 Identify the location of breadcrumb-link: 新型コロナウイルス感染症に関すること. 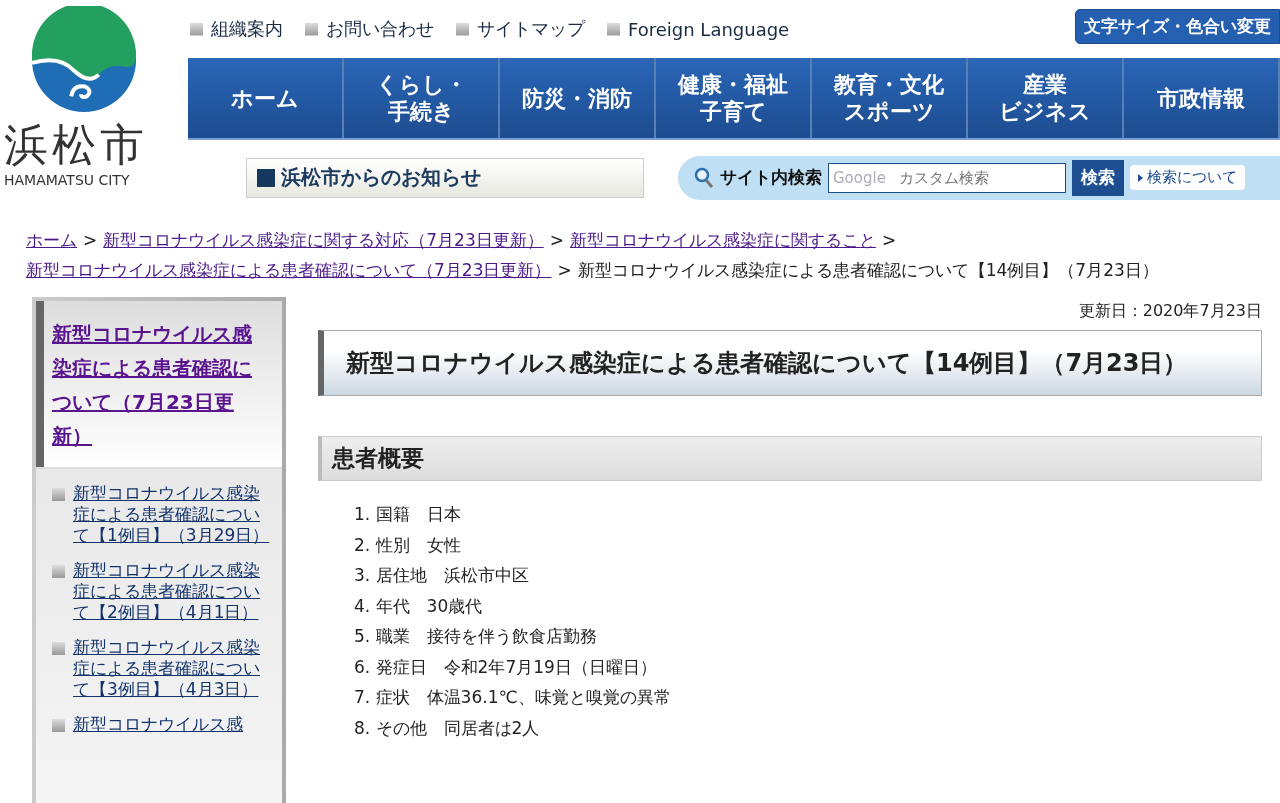
(722, 240).